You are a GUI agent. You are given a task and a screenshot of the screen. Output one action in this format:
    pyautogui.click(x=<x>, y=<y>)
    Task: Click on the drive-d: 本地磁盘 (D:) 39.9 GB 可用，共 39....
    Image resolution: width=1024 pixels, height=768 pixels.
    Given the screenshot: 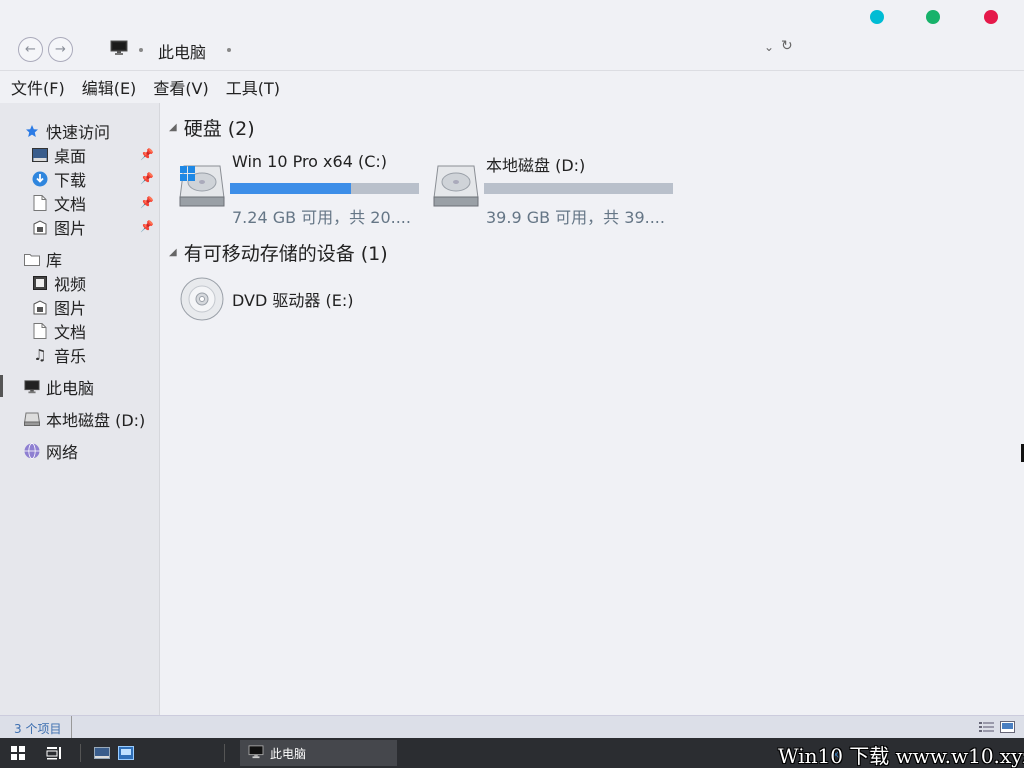 What is the action you would take?
    pyautogui.click(x=557, y=189)
    